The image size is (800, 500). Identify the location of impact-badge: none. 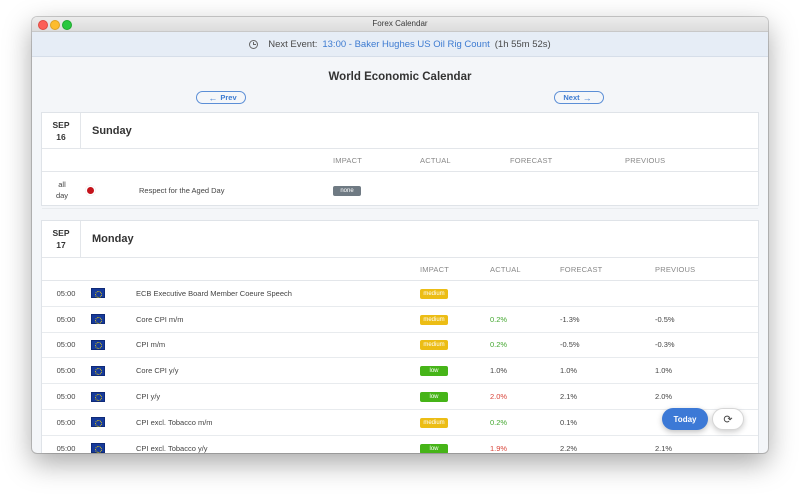
(347, 190).